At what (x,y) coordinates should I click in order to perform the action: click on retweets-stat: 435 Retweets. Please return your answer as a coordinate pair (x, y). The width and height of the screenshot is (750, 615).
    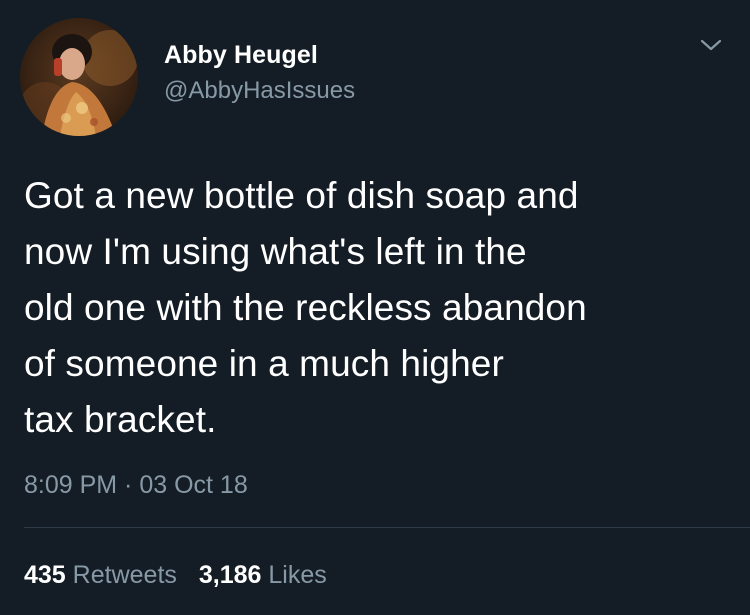
    Looking at the image, I should click on (100, 575).